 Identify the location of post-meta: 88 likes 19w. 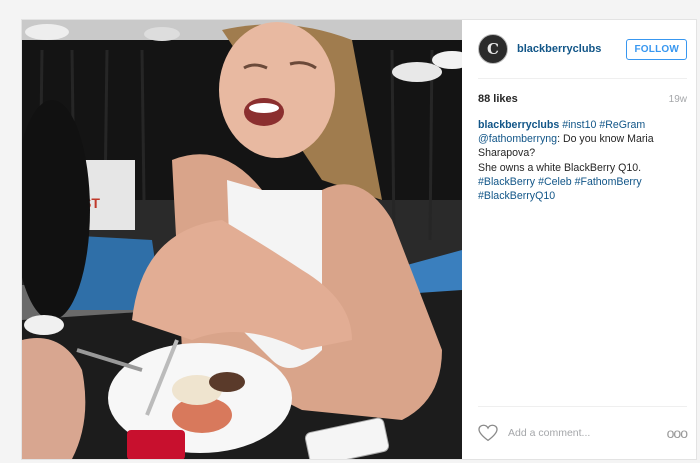
(582, 92).